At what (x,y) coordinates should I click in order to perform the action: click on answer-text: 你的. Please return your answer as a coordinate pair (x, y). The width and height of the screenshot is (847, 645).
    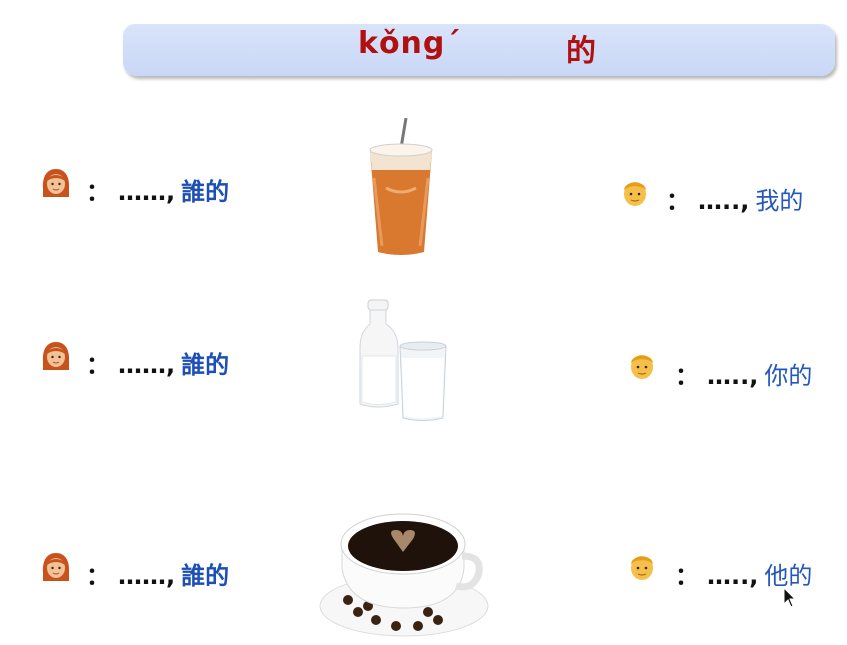
    Looking at the image, I should click on (788, 376).